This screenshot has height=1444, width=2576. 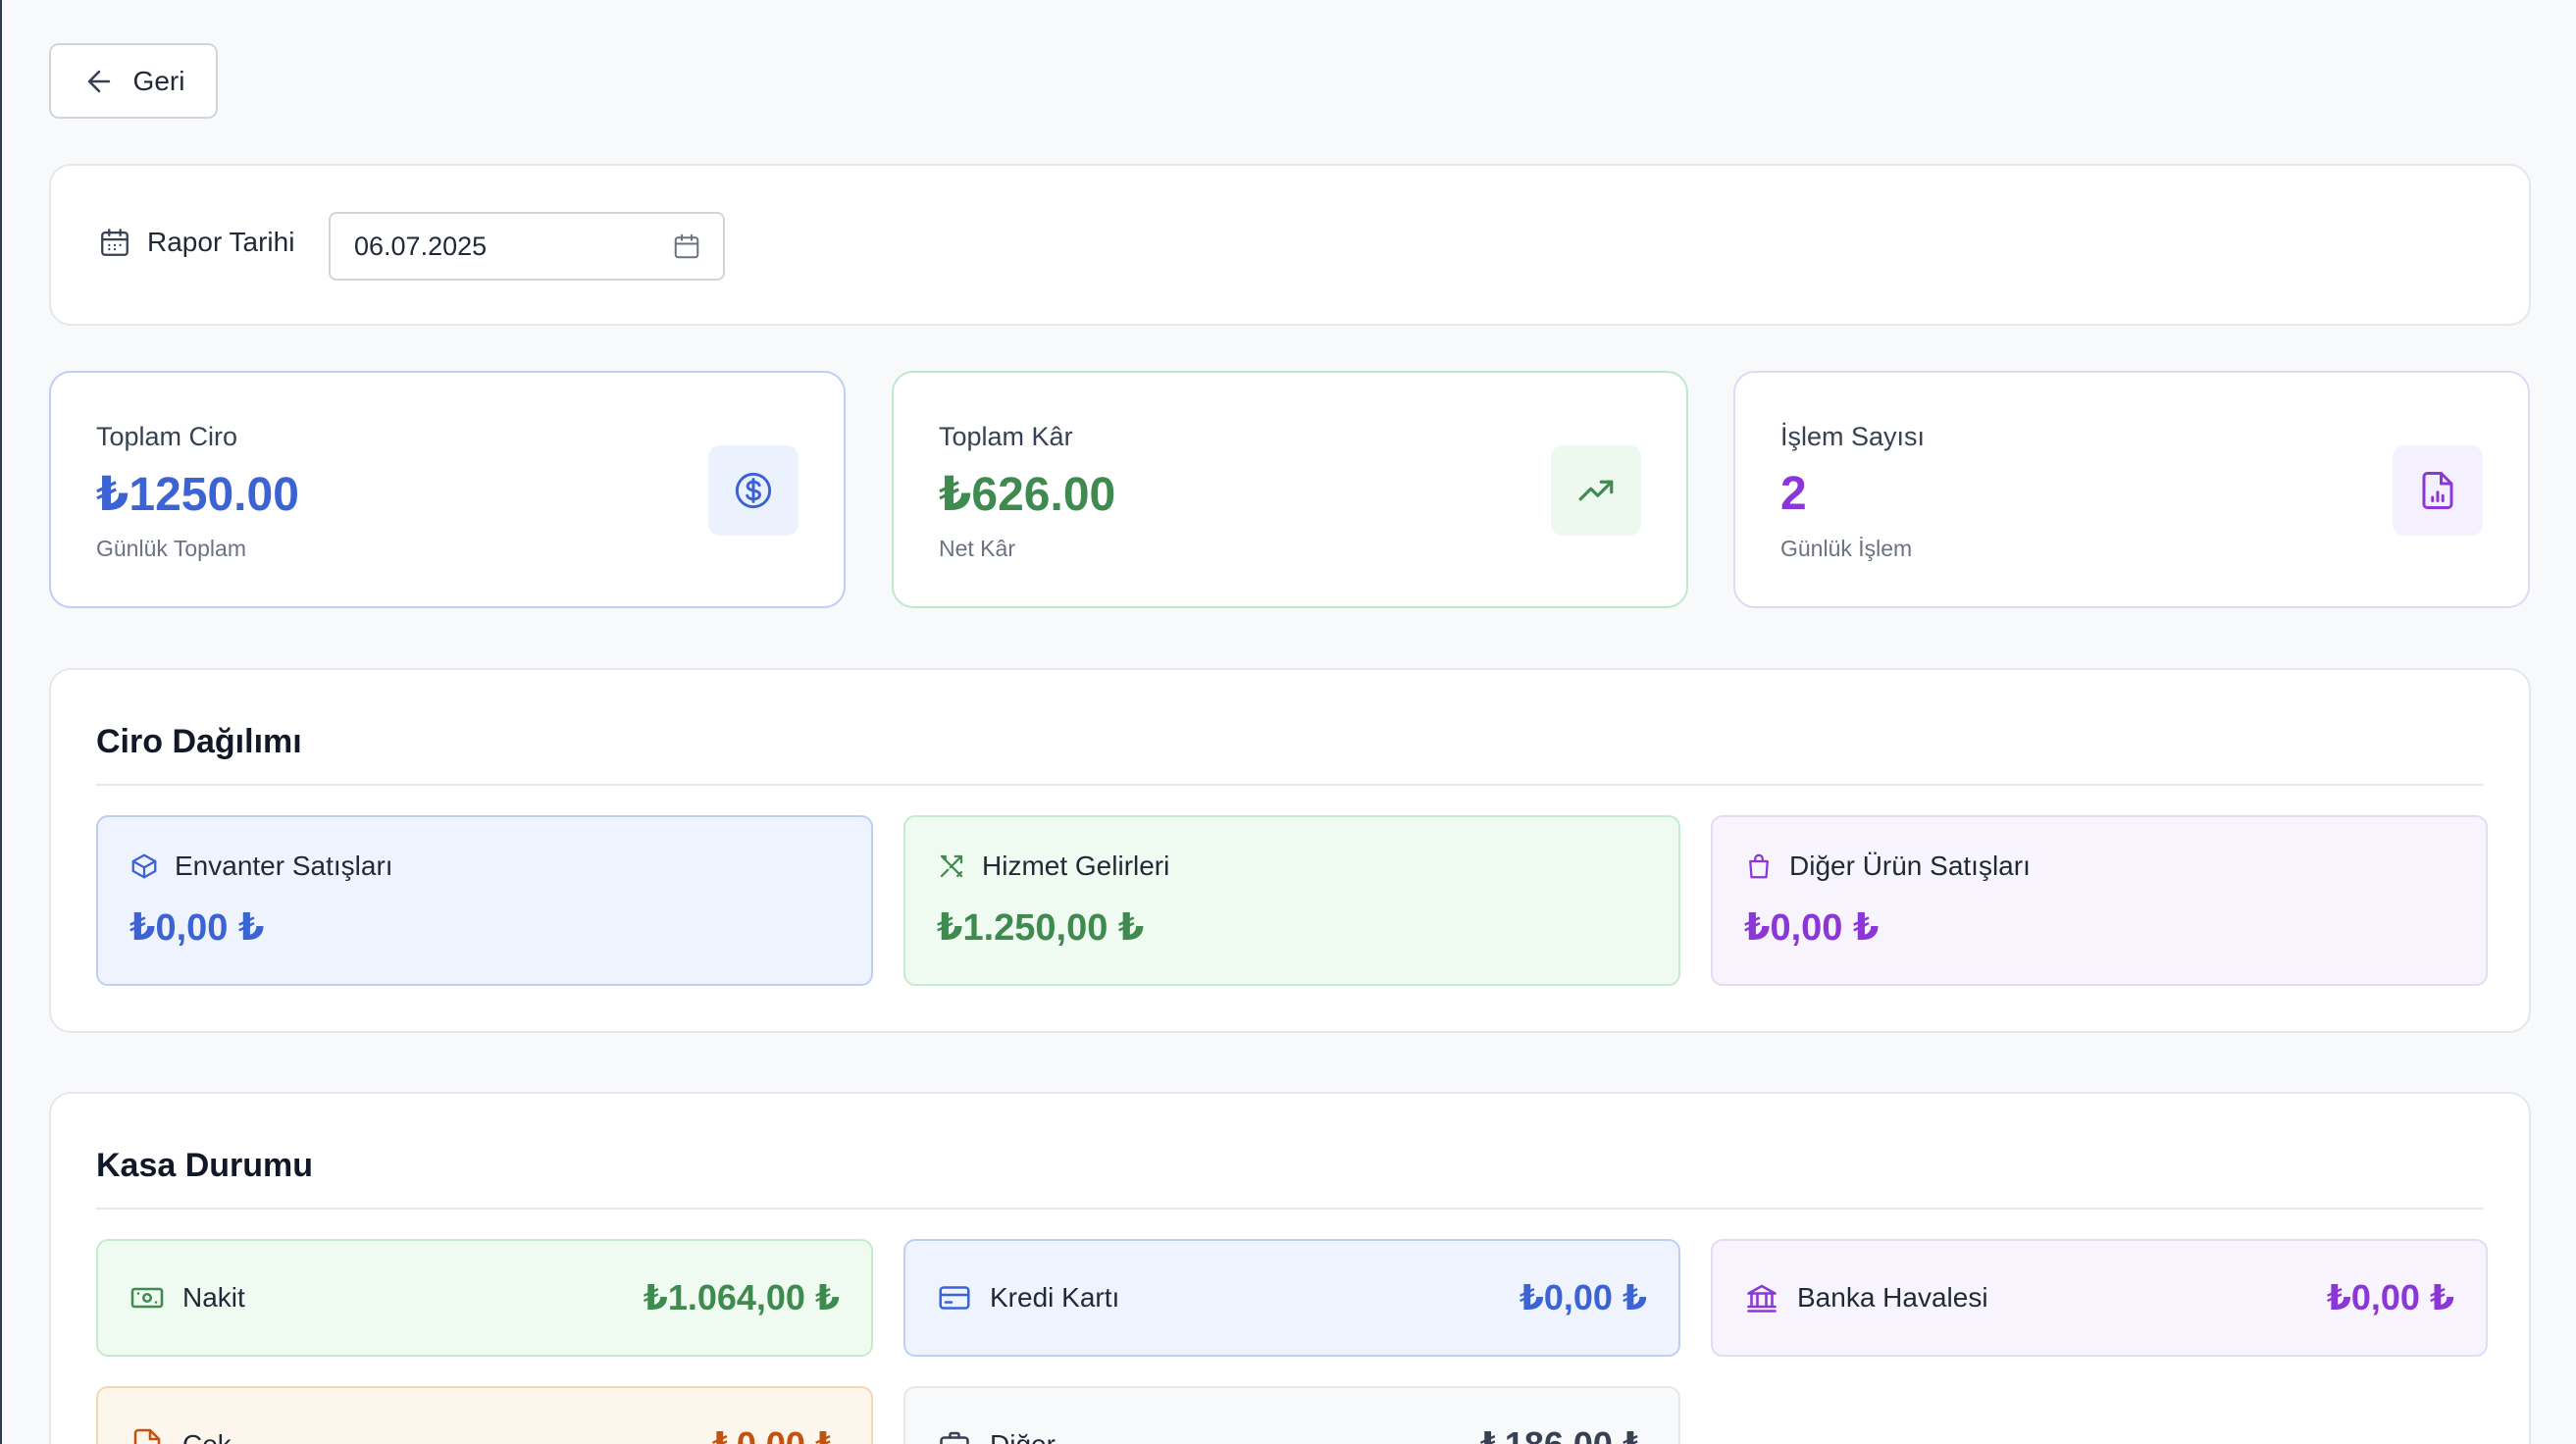 I want to click on tile-label: Envanter Satışları, so click(x=284, y=866).